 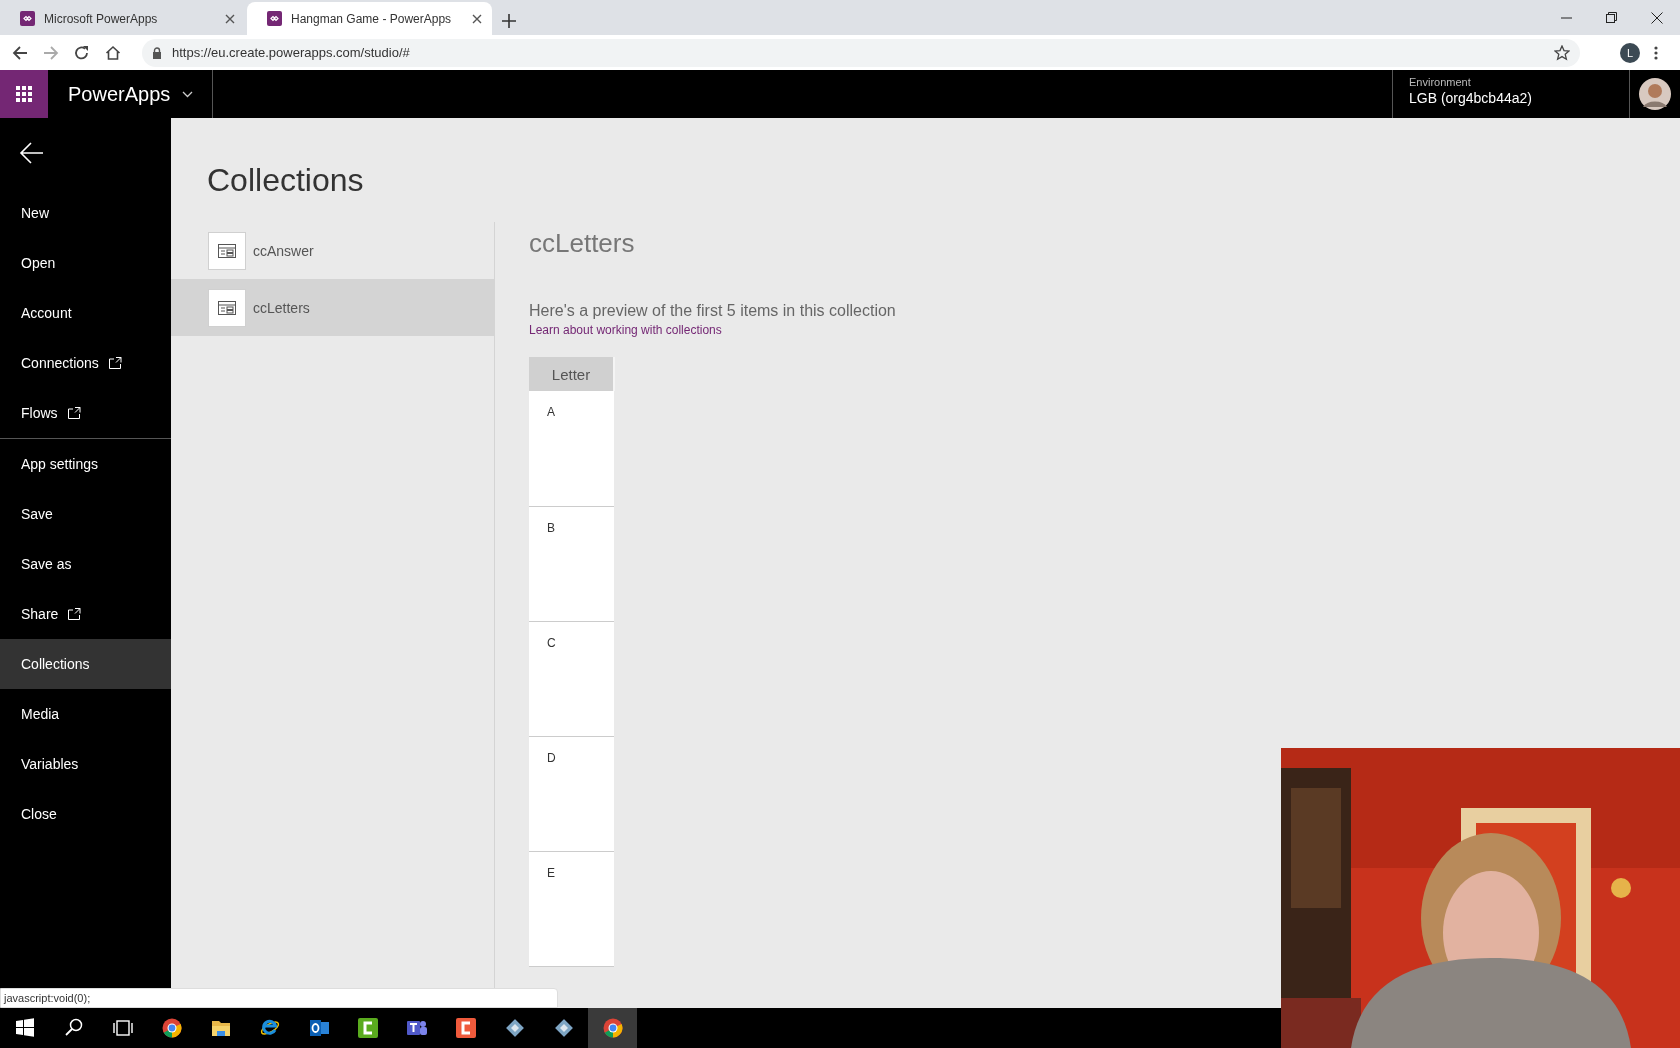 What do you see at coordinates (85, 263) in the screenshot?
I see `sidebar-item: Open` at bounding box center [85, 263].